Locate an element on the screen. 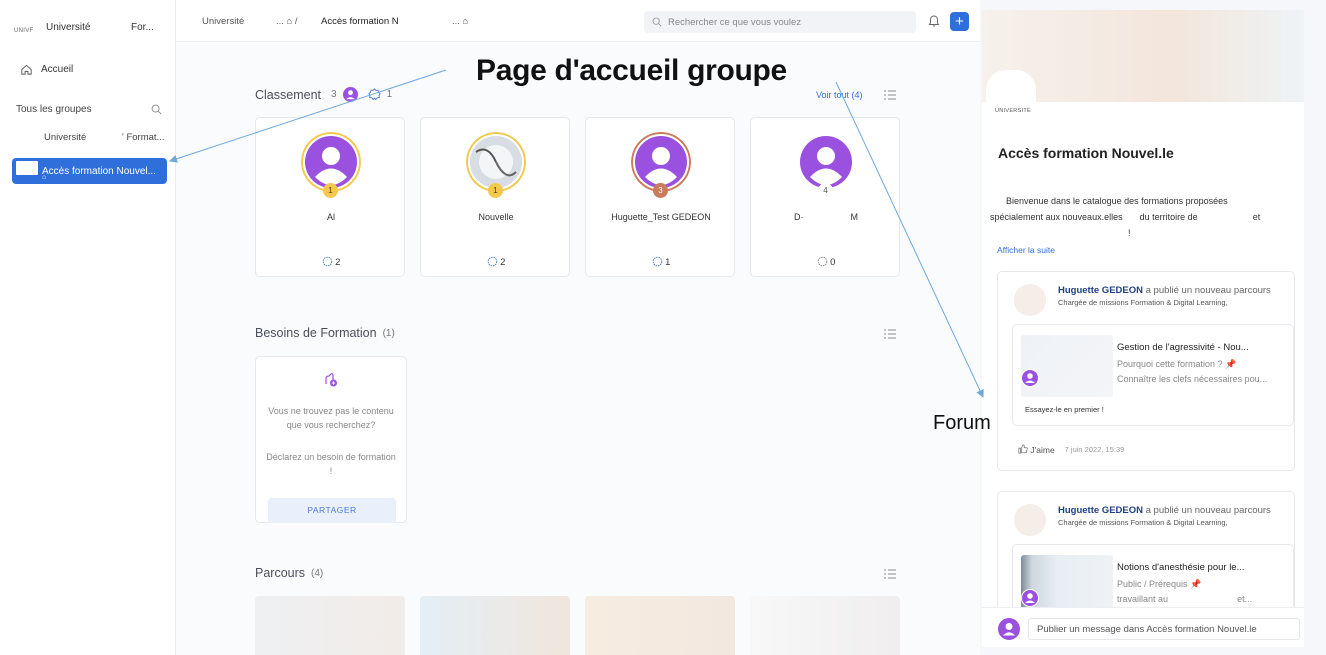 The height and width of the screenshot is (655, 1326). sidebar-item-label: Université is located at coordinates (65, 137).